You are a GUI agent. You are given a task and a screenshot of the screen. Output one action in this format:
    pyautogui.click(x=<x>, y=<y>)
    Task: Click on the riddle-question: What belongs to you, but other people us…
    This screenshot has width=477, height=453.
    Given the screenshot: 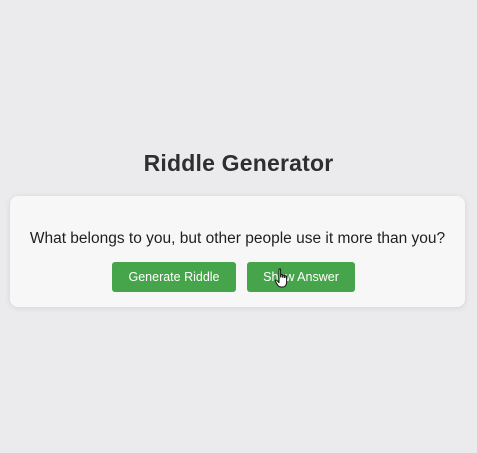 What is the action you would take?
    pyautogui.click(x=237, y=238)
    